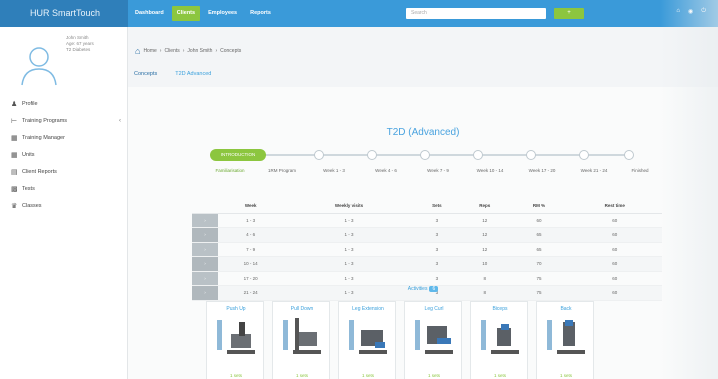  Describe the element at coordinates (149, 51) in the screenshot. I see `breadcrumb-item: Home` at that location.